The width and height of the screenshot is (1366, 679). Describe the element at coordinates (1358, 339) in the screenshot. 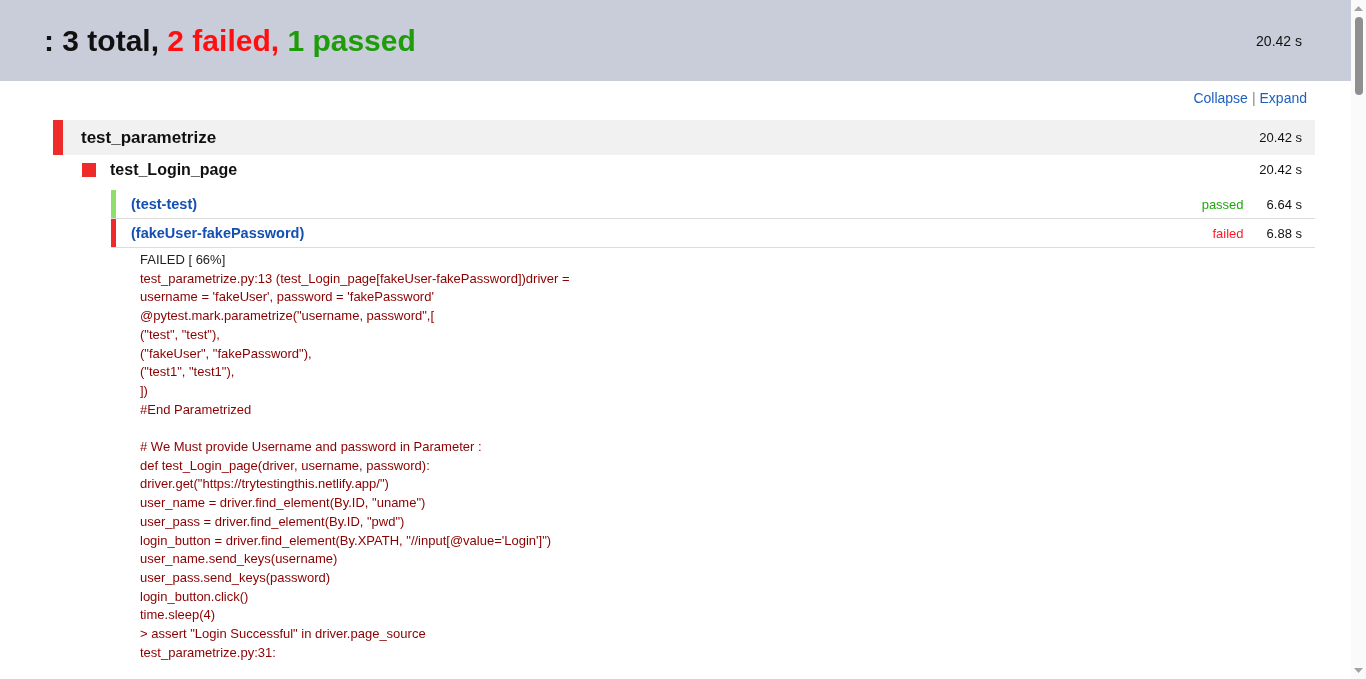

I see `scrollbar-track` at that location.